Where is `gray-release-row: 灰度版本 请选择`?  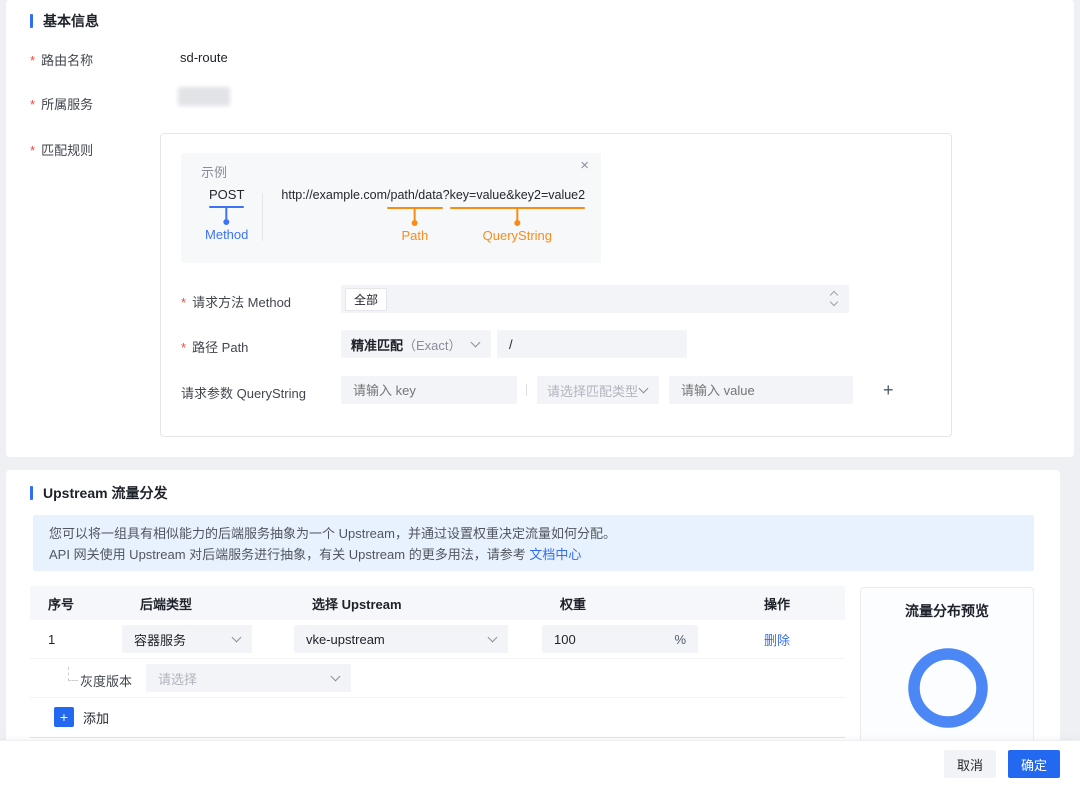
gray-release-row: 灰度版本 请选择 is located at coordinates (437, 678).